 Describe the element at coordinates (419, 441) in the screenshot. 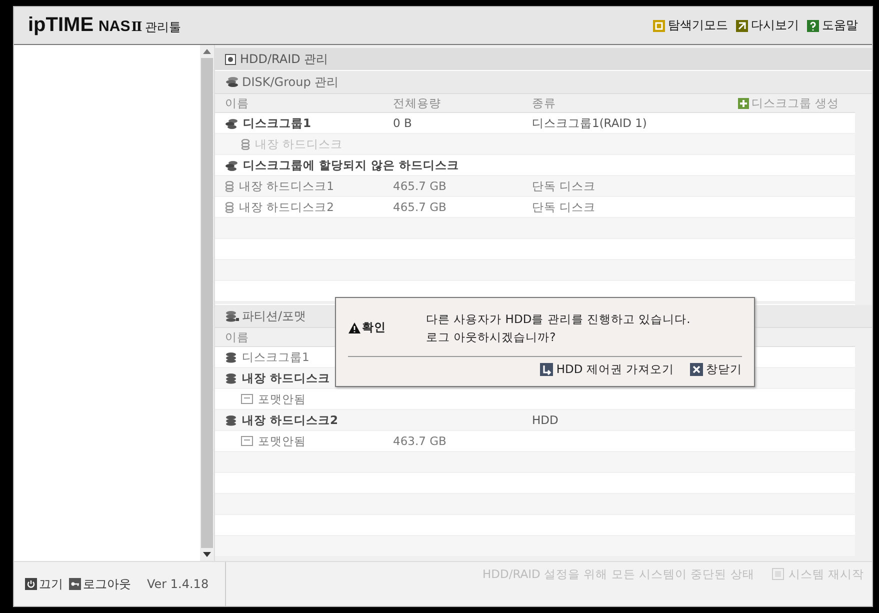

I see `capacity-cell: 463.7 GB` at that location.